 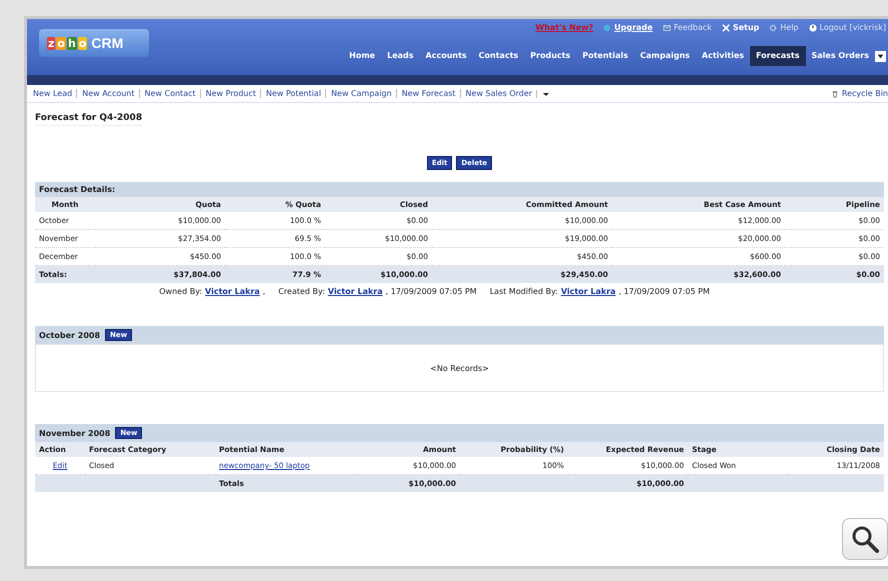 What do you see at coordinates (741, 27) in the screenshot?
I see `header-link: Setup` at bounding box center [741, 27].